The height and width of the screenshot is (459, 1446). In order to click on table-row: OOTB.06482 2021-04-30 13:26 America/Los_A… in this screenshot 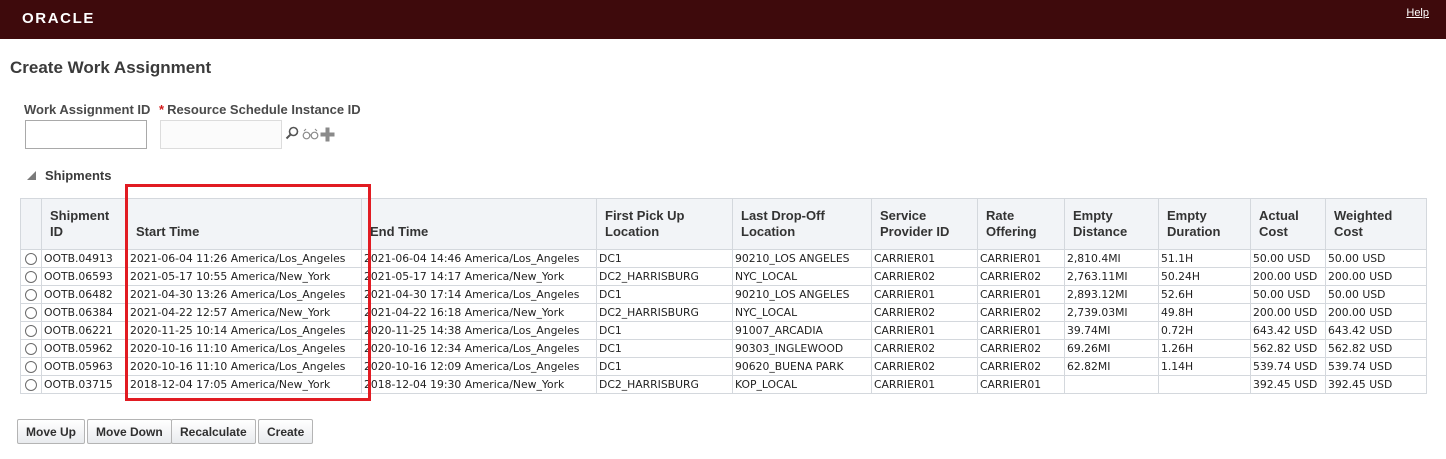, I will do `click(723, 294)`.